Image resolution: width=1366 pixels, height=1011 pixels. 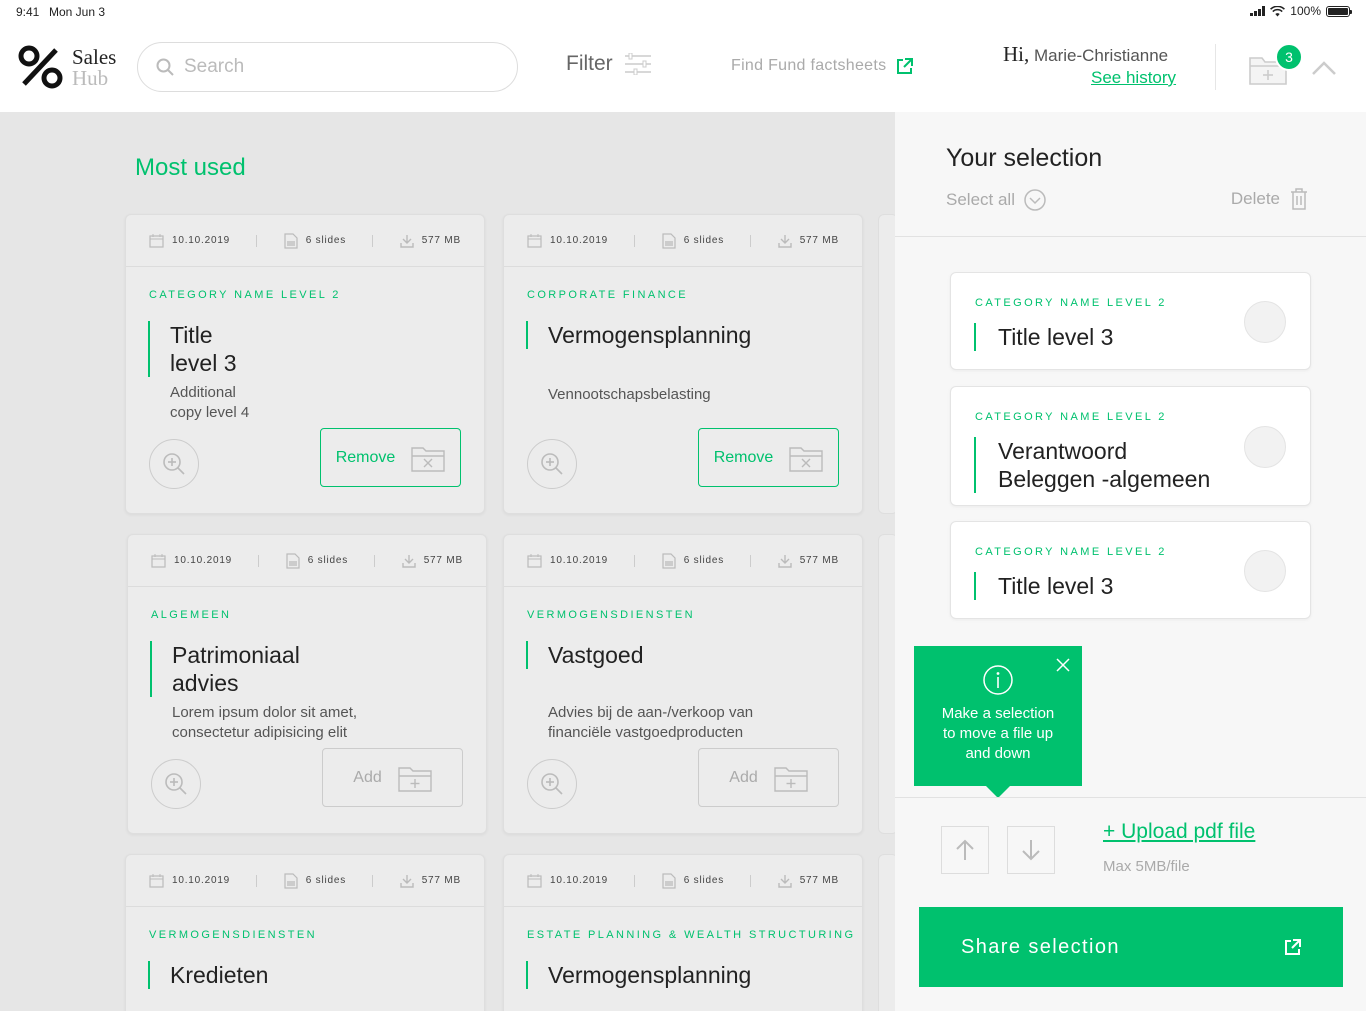 I want to click on chevron-up-icon, so click(x=1324, y=68).